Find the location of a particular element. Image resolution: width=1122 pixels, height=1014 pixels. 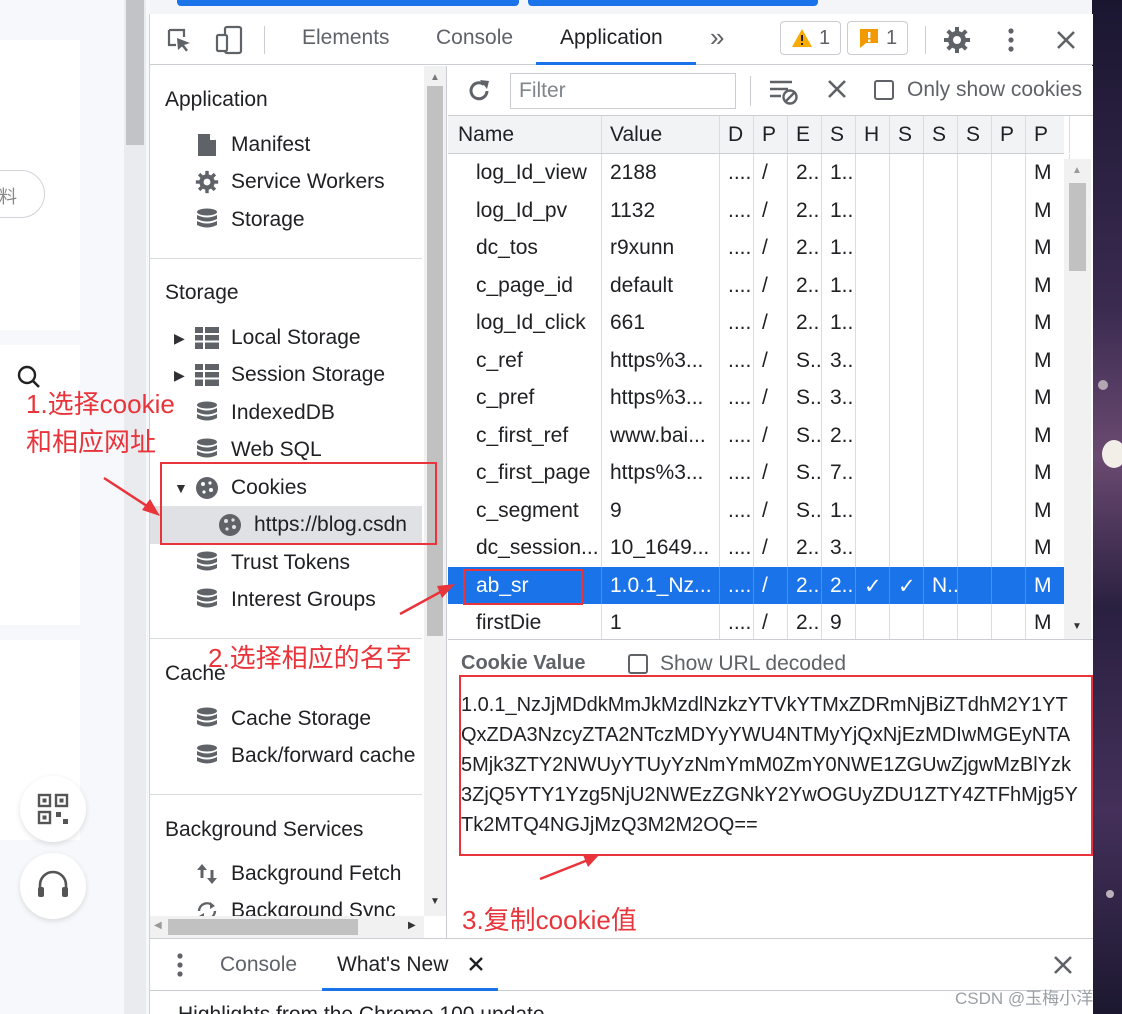

annotation-step3: 3.复制cookie值 is located at coordinates (549, 920).